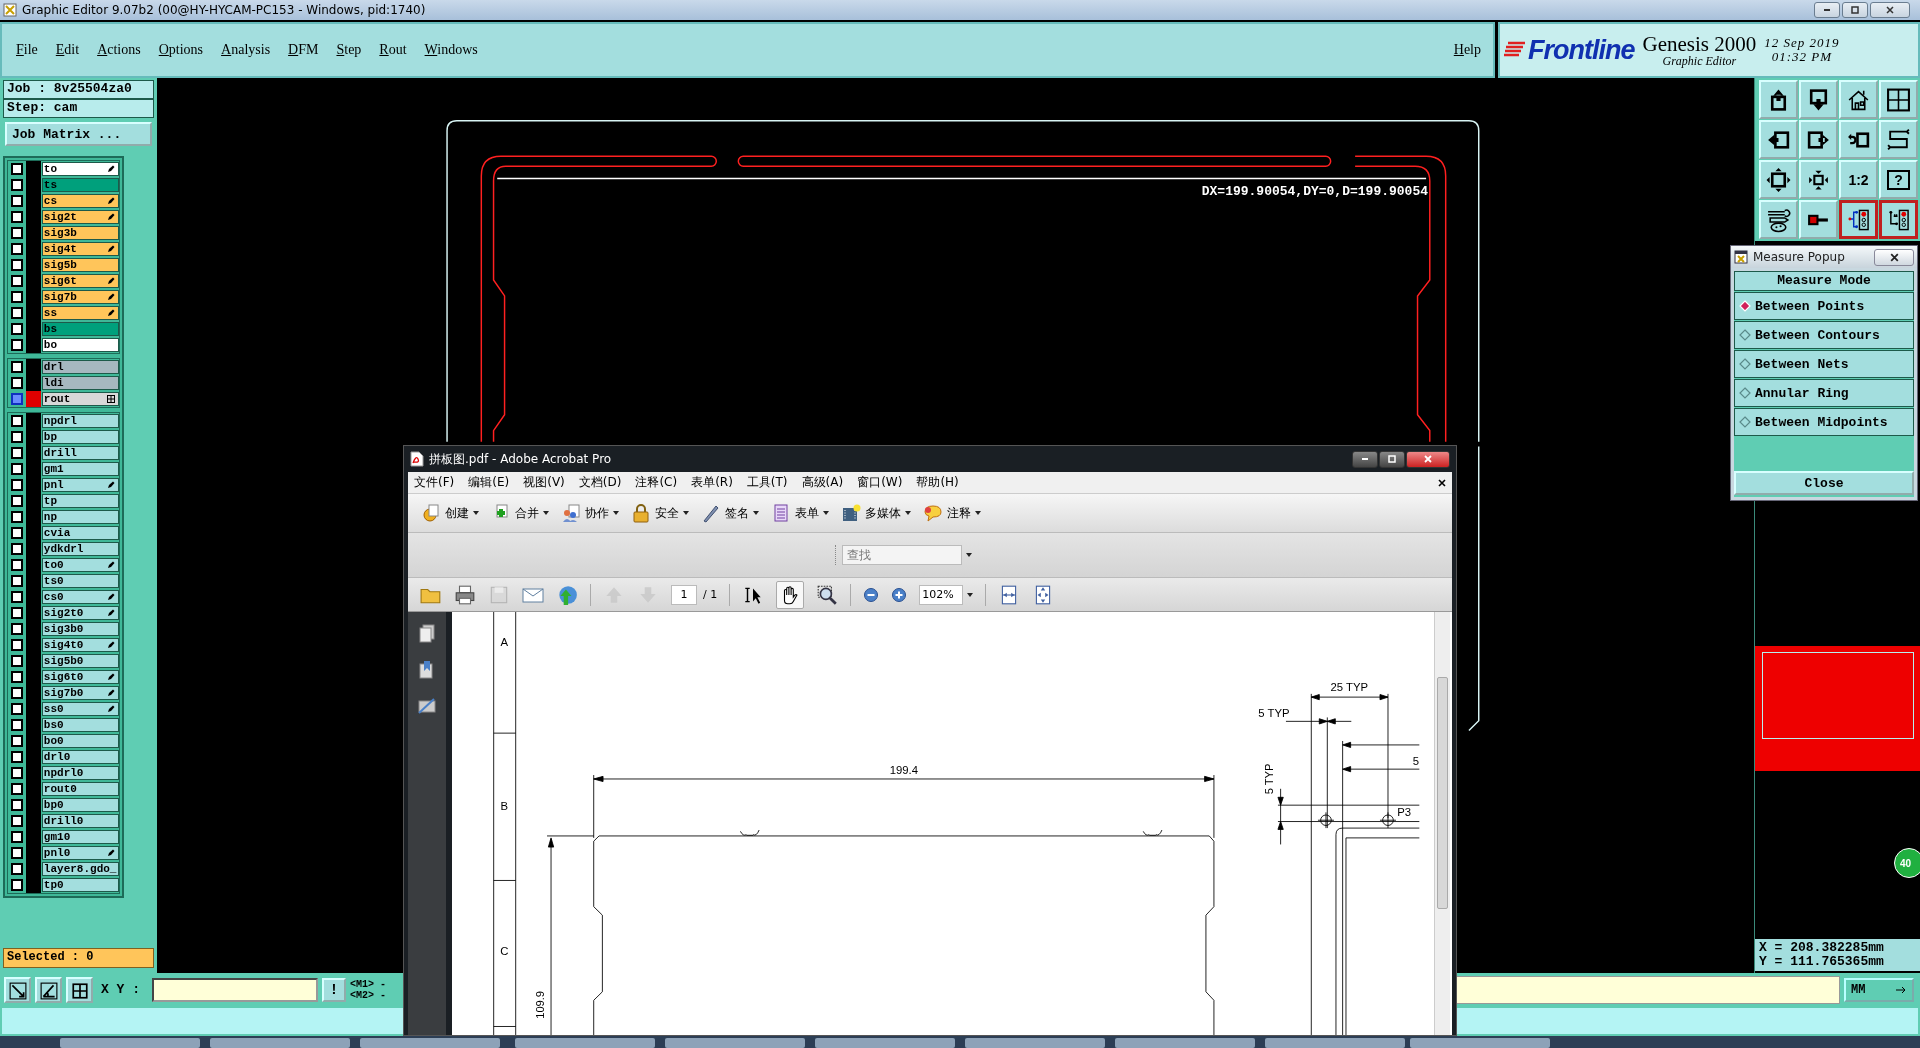 This screenshot has width=1920, height=1048. What do you see at coordinates (67, 50) in the screenshot?
I see `menu-item: Edit` at bounding box center [67, 50].